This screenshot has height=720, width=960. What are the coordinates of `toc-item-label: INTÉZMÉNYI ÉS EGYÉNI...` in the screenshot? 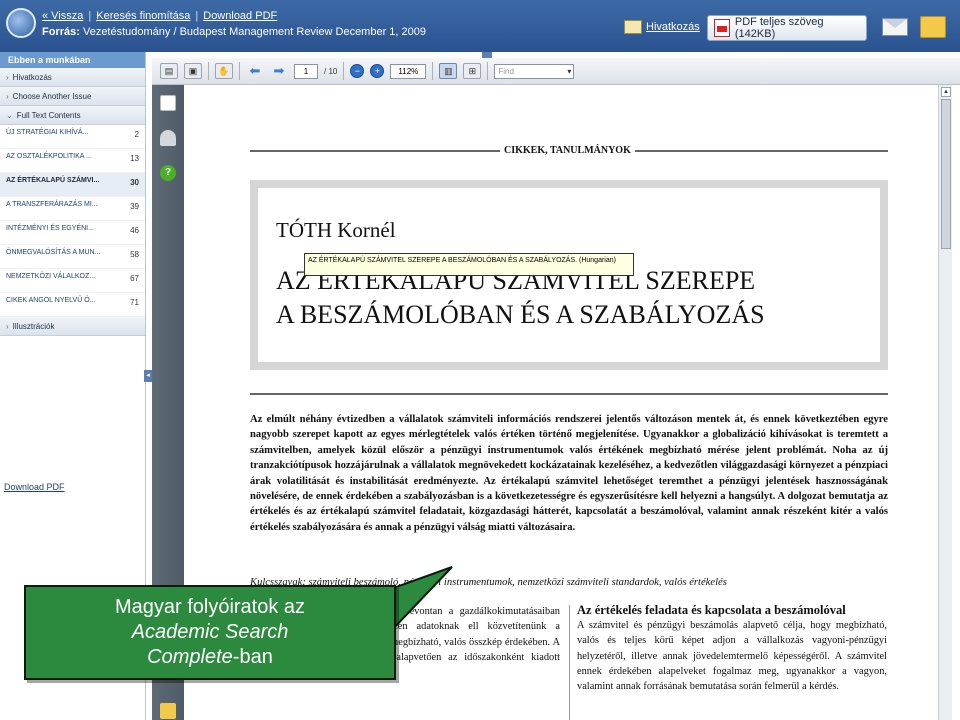 It's located at (50, 228).